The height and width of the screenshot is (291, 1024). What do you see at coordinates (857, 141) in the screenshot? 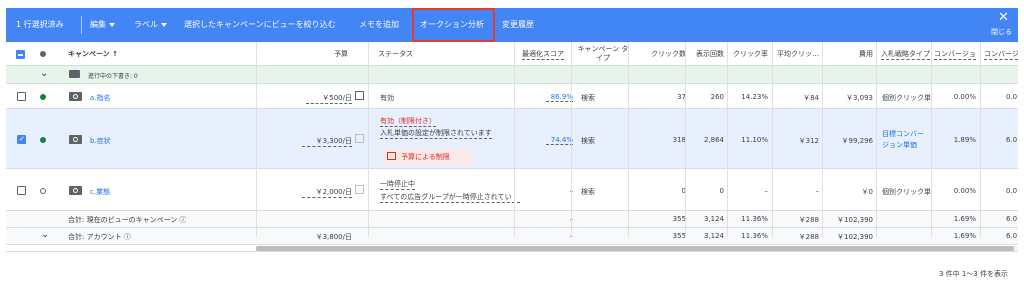
I see `cost-value: ￥99,296` at bounding box center [857, 141].